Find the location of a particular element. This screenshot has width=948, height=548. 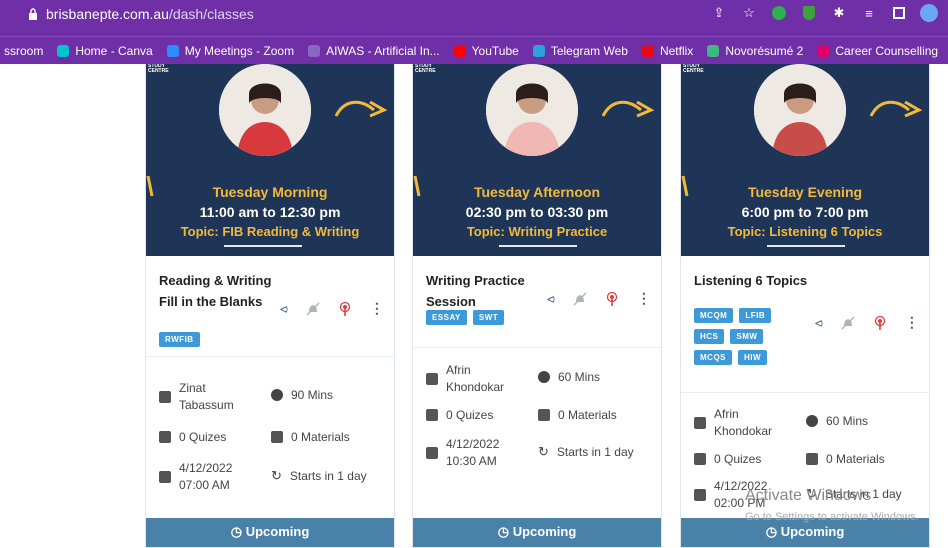

profile-avatar-icon is located at coordinates (929, 13).